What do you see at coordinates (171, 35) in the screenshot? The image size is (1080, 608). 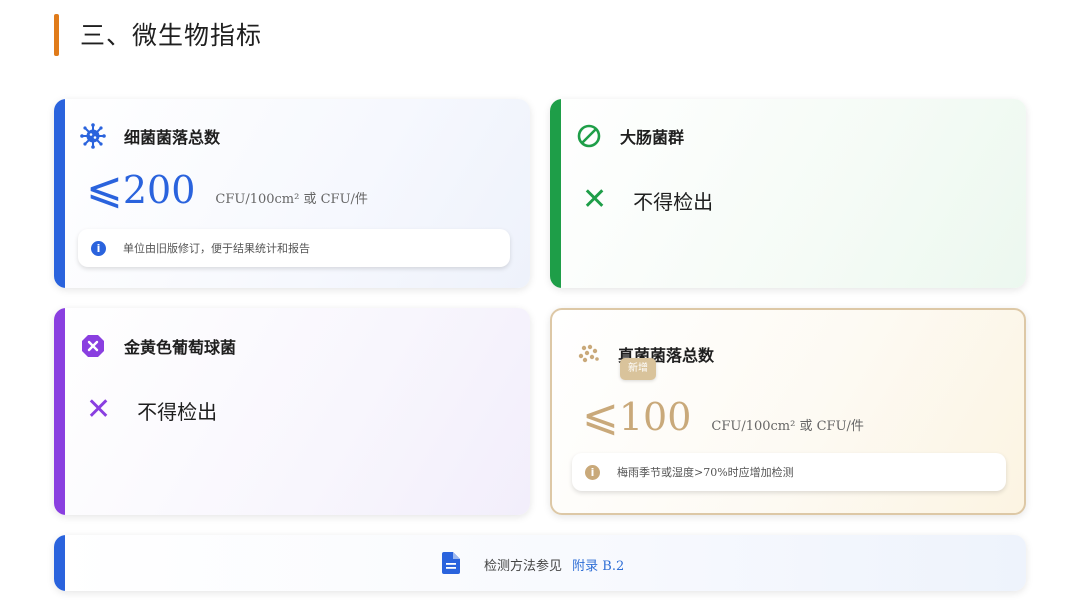 I see `page-title: 三、微生物指标` at bounding box center [171, 35].